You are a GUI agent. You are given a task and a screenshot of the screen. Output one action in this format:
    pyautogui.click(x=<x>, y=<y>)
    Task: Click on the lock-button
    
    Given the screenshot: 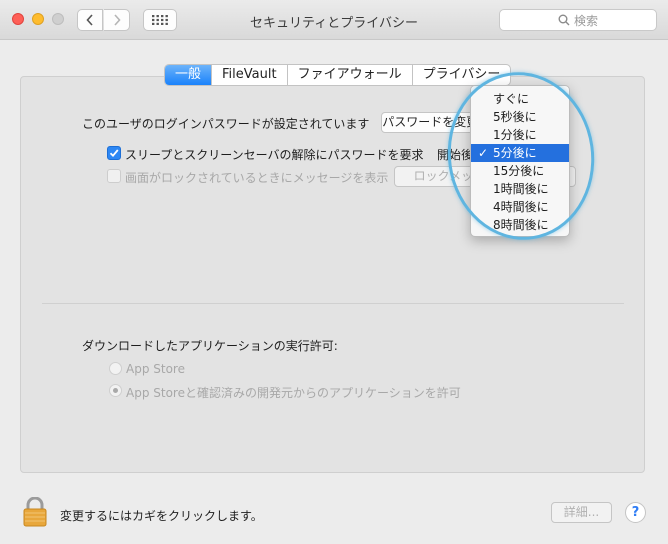 What is the action you would take?
    pyautogui.click(x=35, y=513)
    